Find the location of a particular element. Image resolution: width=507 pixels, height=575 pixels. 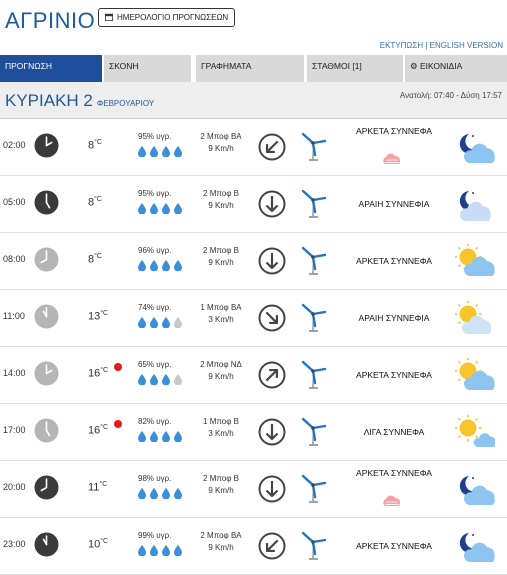

tab-forecast: ΠΡΟΓΝΩΣΗ is located at coordinates (51, 68).